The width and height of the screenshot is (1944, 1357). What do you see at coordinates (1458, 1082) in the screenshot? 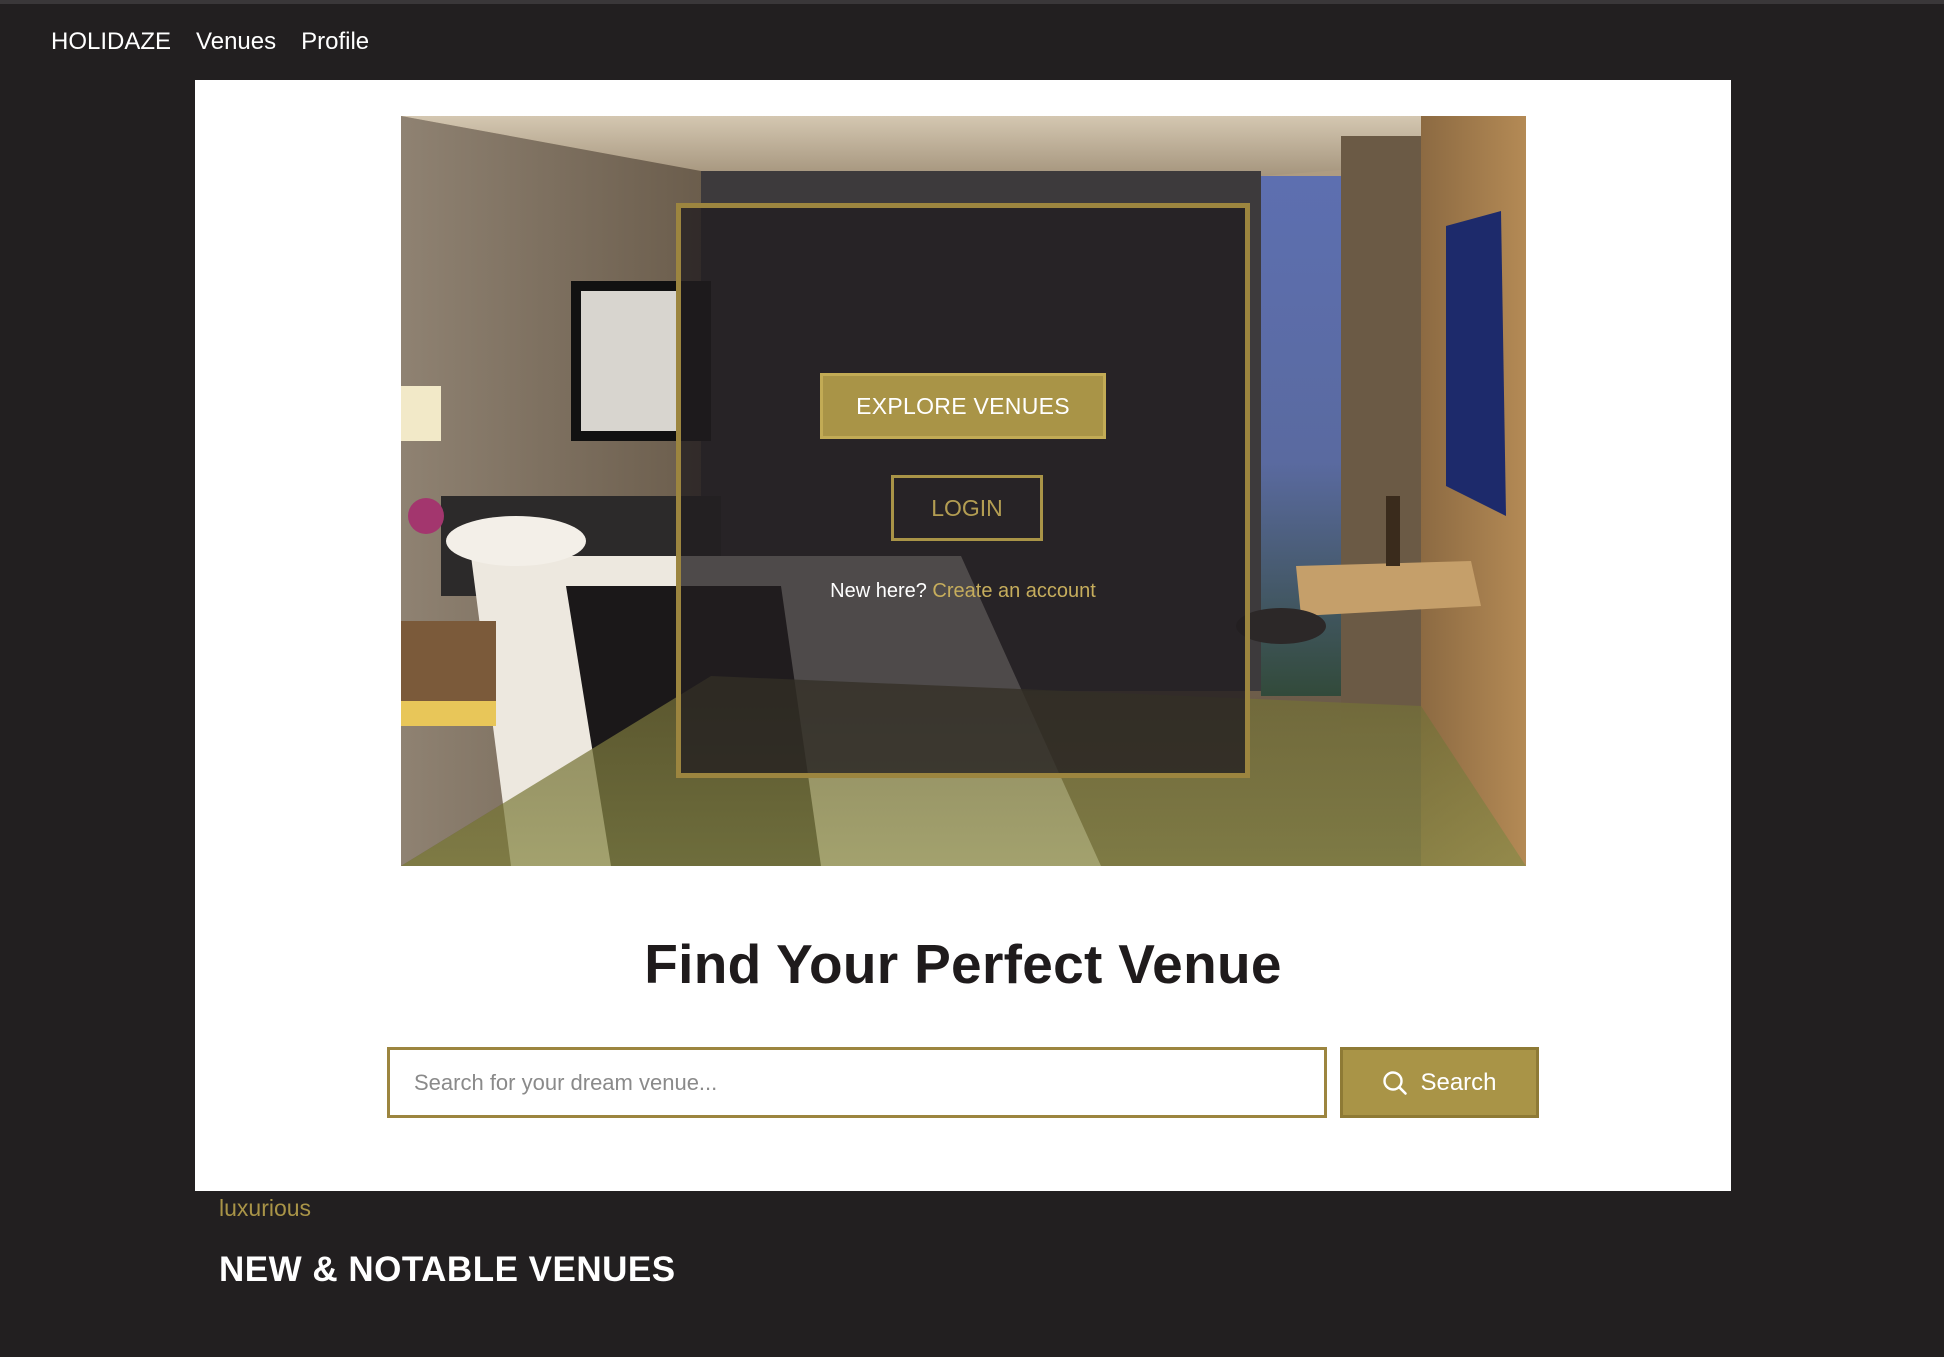
I see `search-button-label: Search` at bounding box center [1458, 1082].